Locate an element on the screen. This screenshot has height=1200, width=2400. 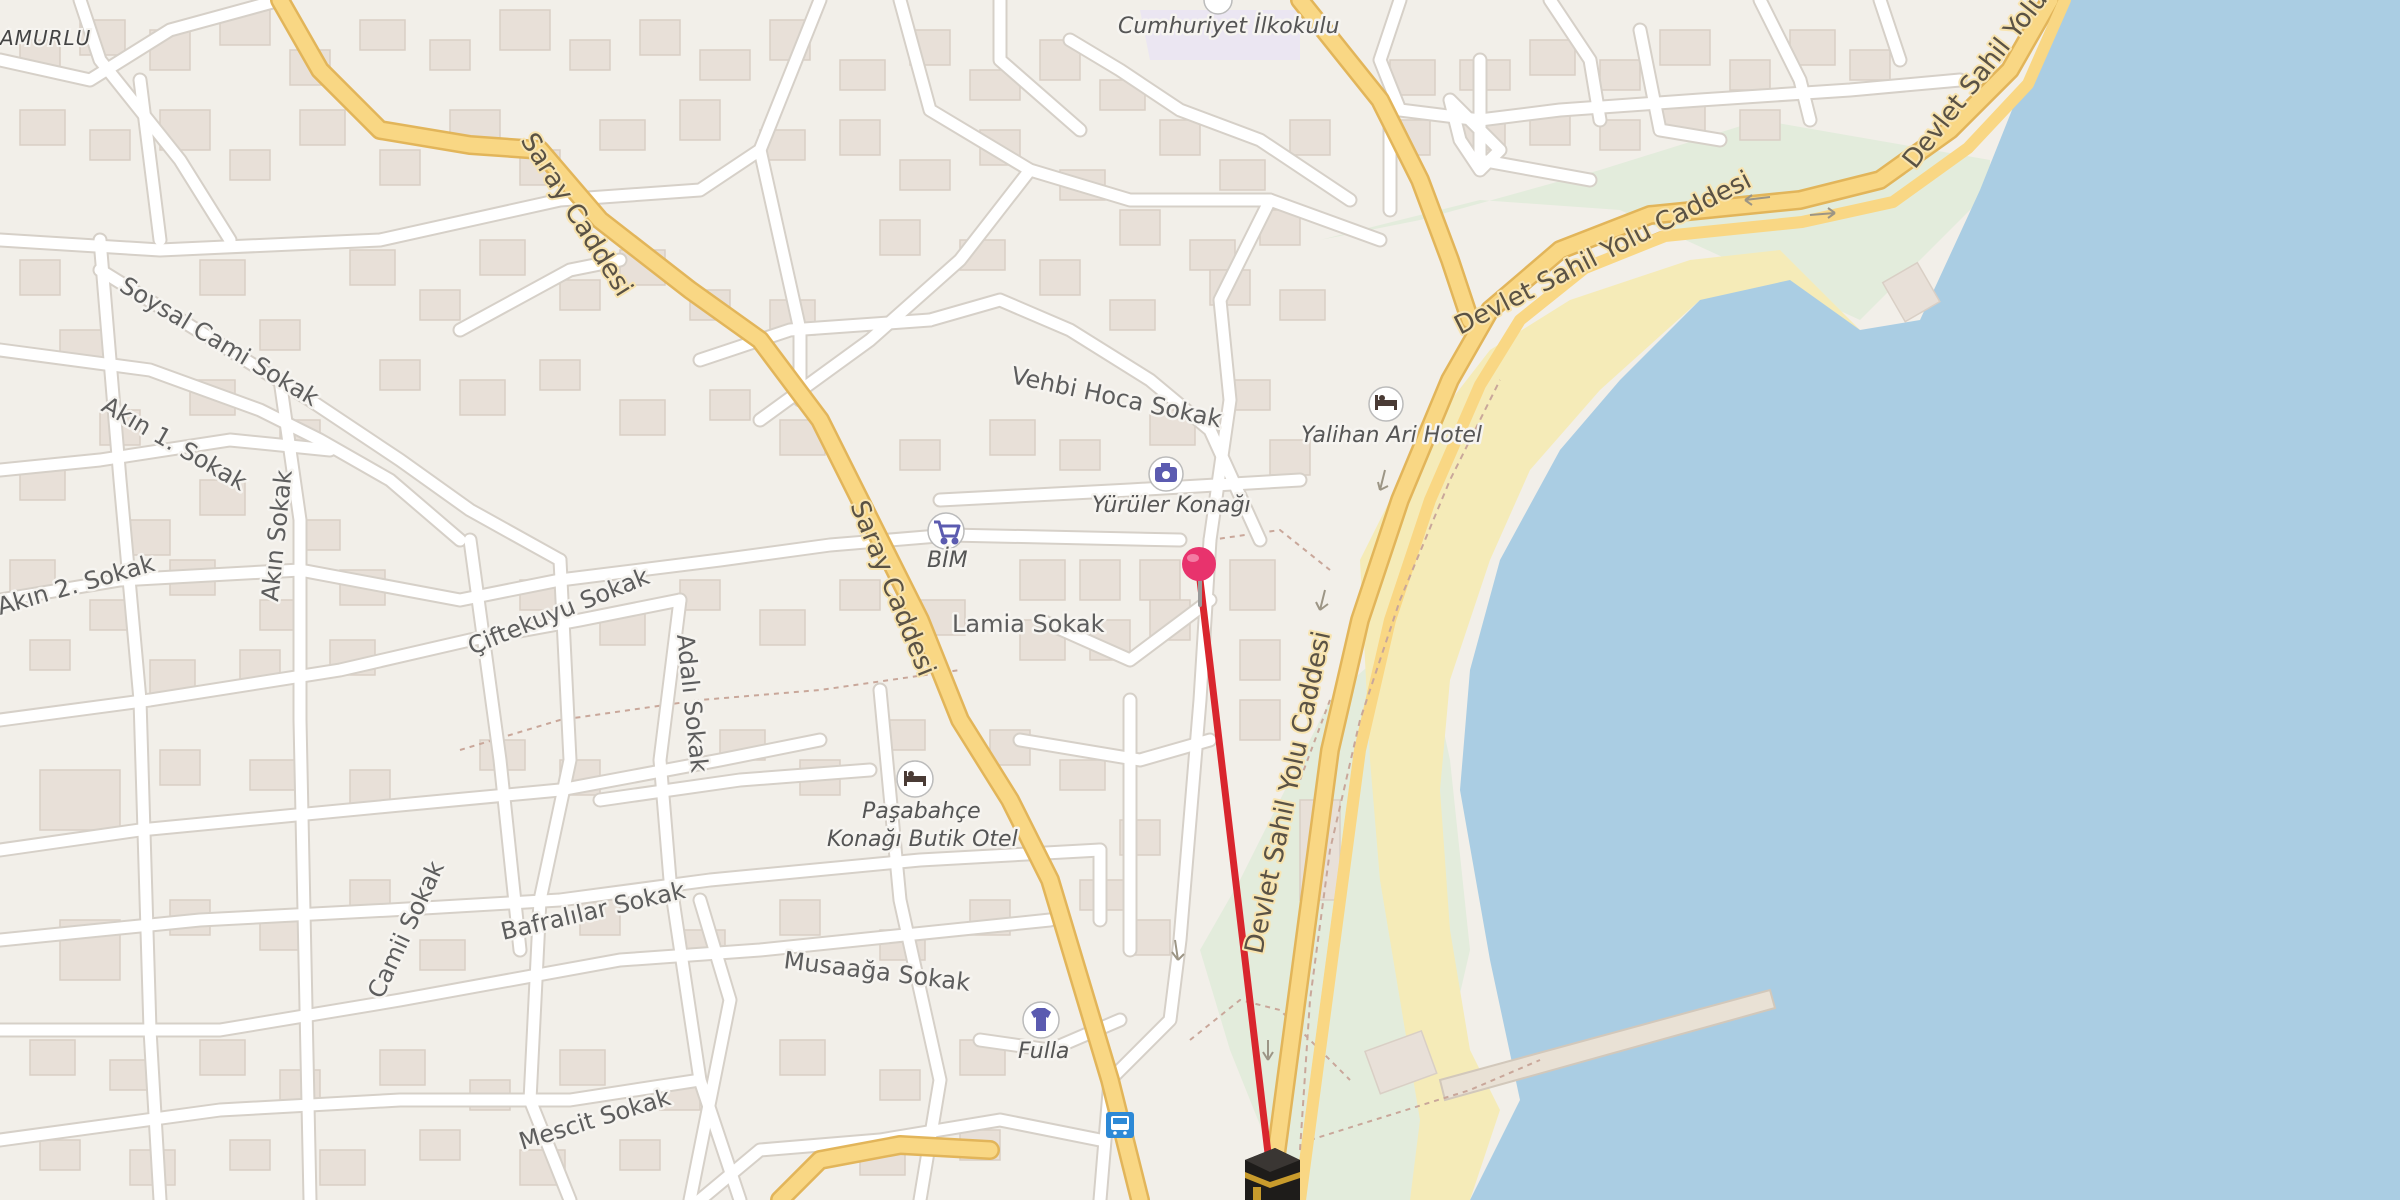
poi-label-bim: BİM is located at coordinates (947, 560).